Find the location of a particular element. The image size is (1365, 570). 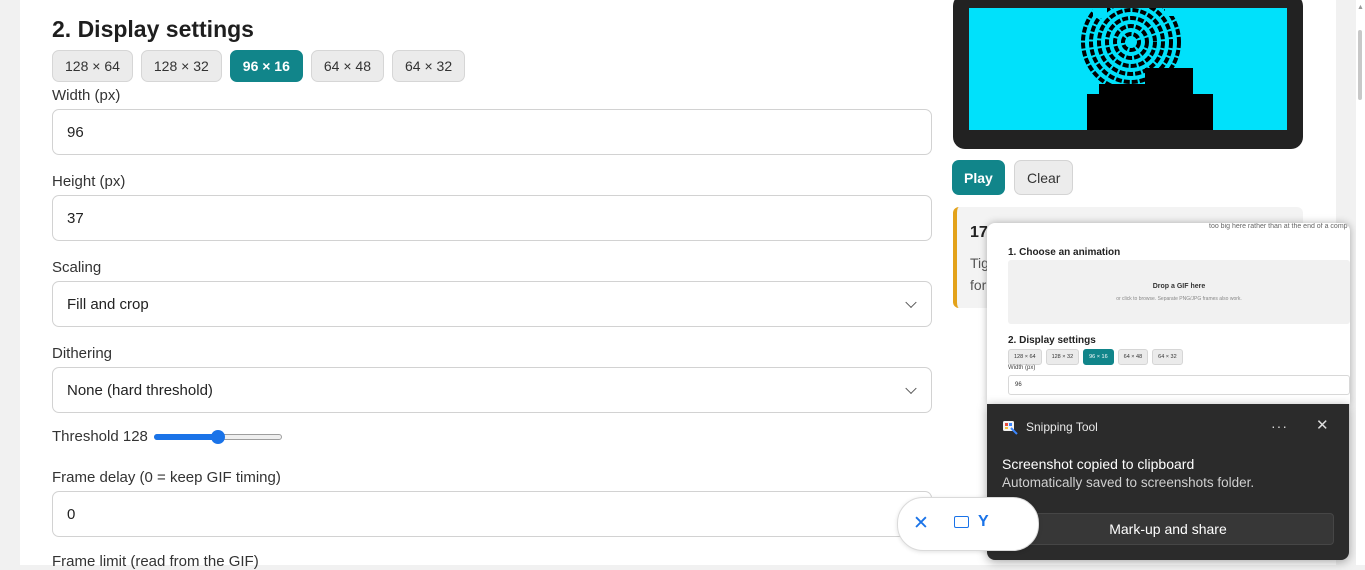

markup-share-button: Mark-up and share is located at coordinates (1168, 529).